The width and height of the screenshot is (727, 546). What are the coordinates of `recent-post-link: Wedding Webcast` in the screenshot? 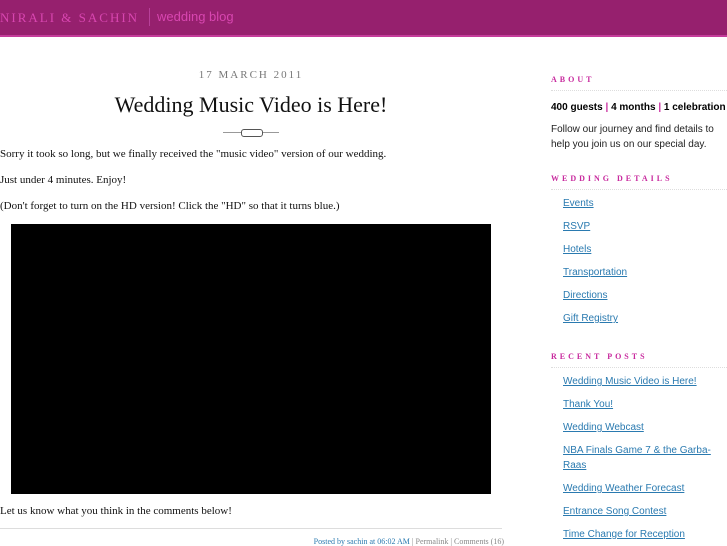 It's located at (645, 427).